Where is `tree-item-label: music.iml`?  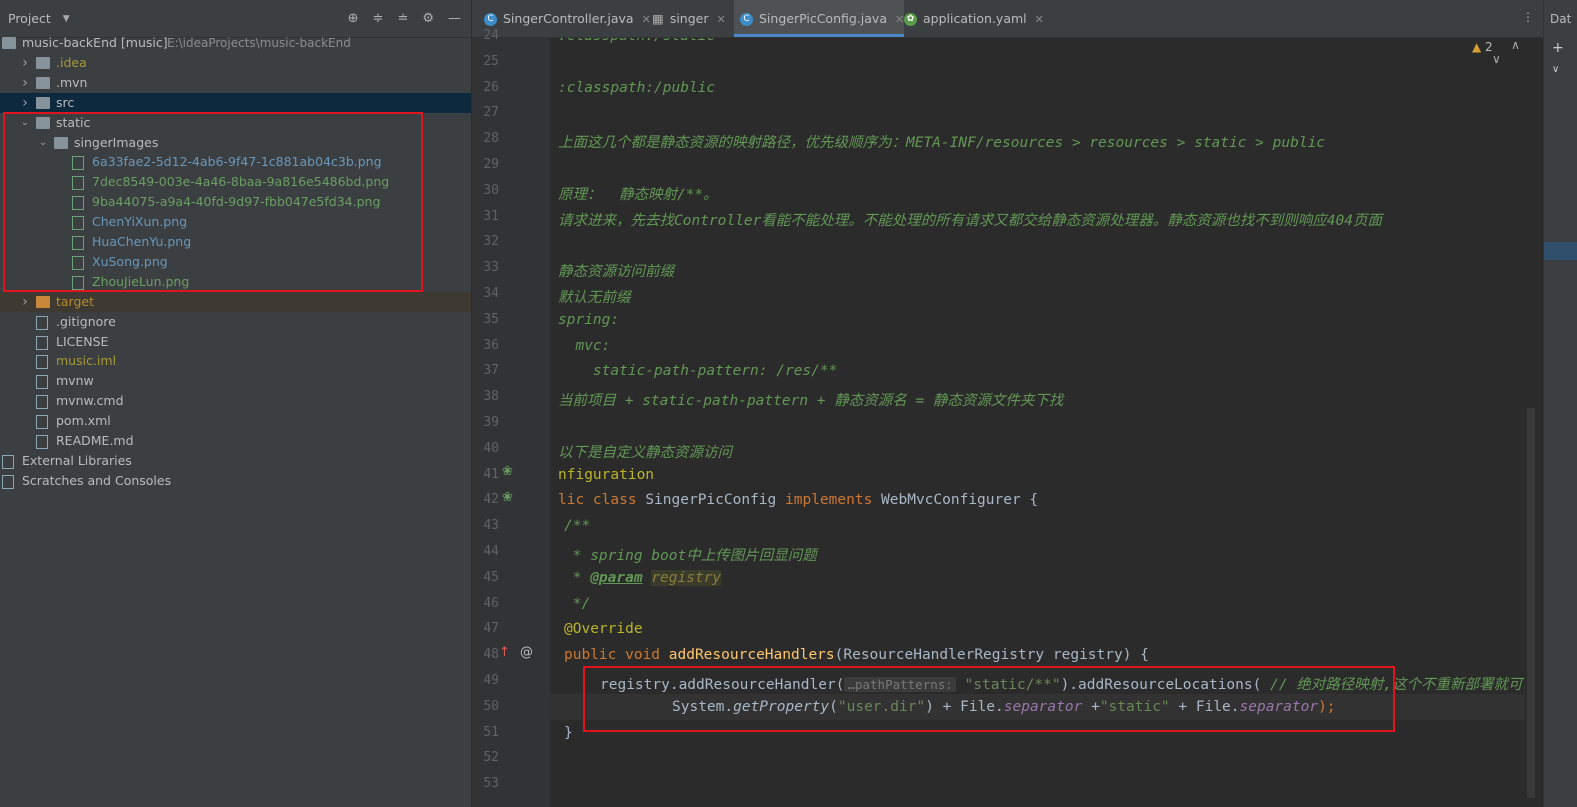
tree-item-label: music.iml is located at coordinates (86, 361).